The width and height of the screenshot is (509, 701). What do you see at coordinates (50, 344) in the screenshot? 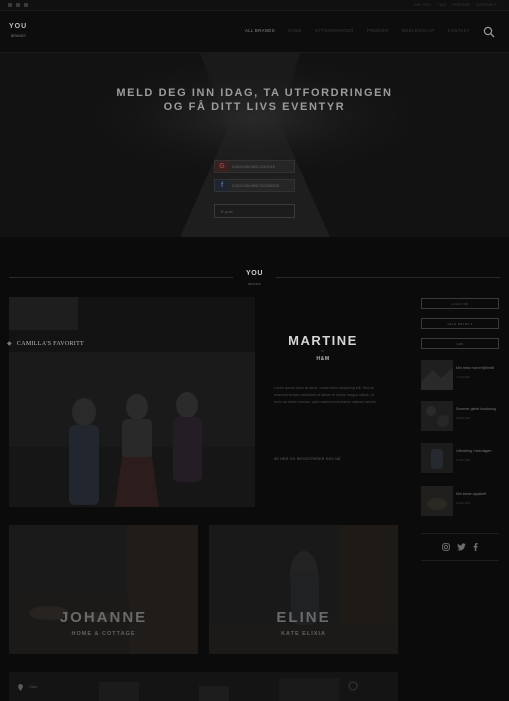
I see `featured-label-text: CAMILLA'S FAVORITT` at bounding box center [50, 344].